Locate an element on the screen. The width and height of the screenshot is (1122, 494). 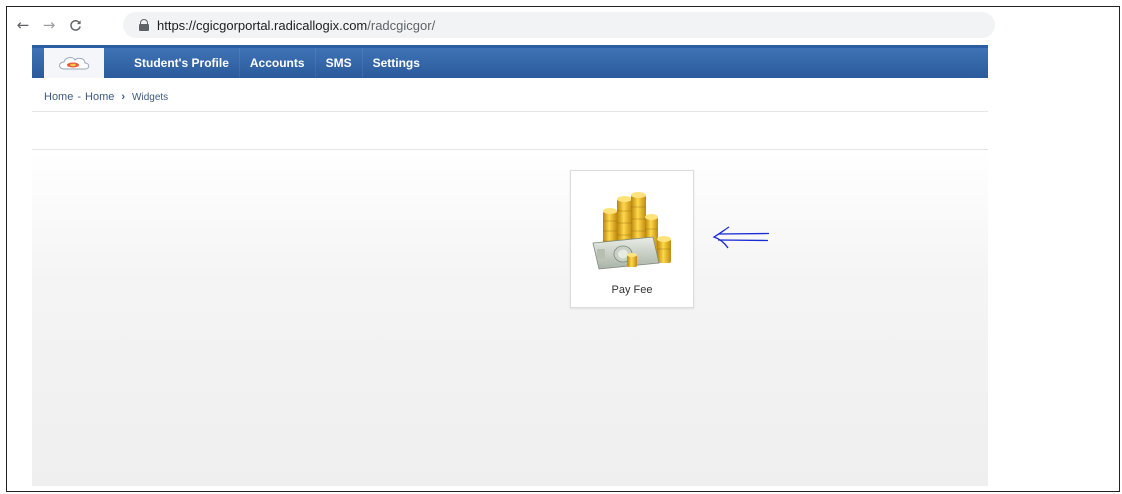
nav-item-students-profile: Student's Profile is located at coordinates (183, 63).